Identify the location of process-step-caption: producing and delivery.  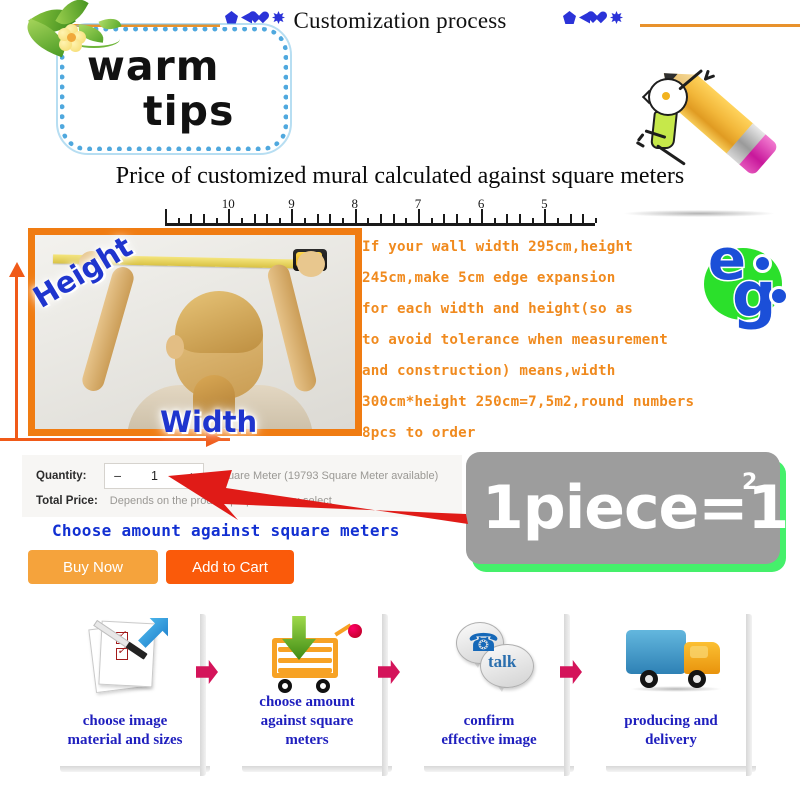
(671, 730).